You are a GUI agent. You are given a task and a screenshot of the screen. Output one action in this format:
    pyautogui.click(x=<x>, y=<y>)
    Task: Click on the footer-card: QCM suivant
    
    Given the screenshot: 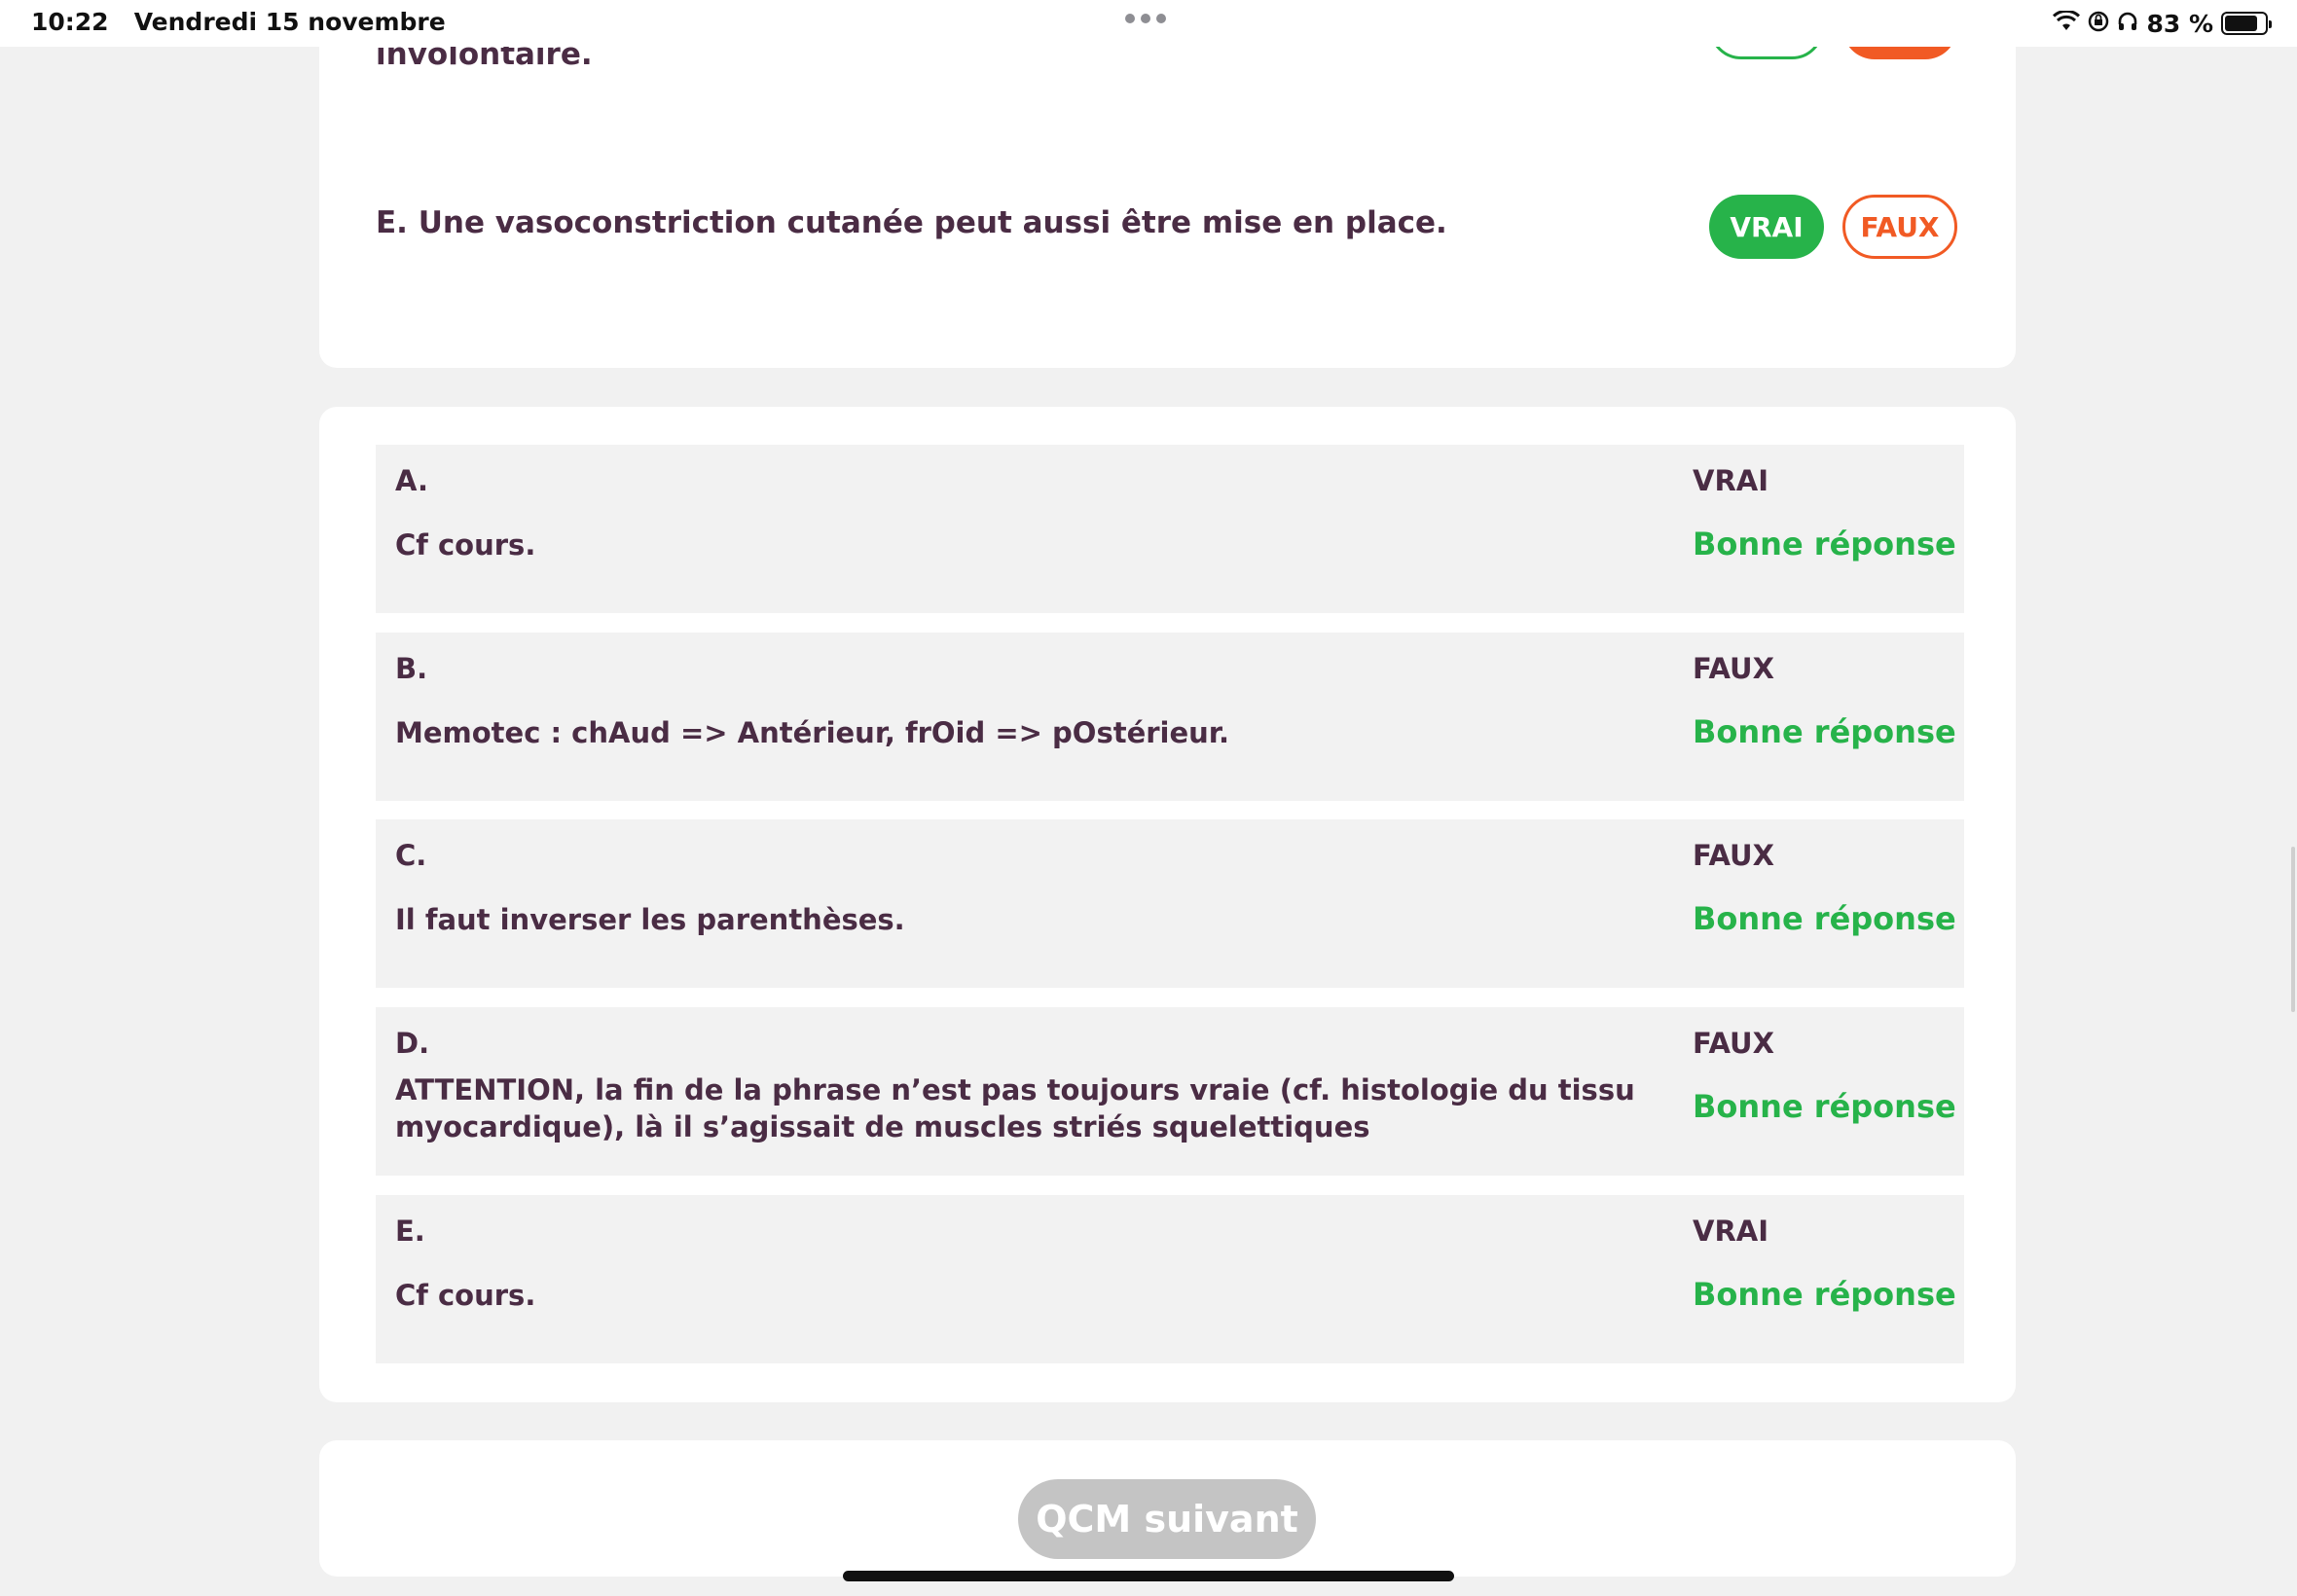 What is the action you would take?
    pyautogui.click(x=1167, y=1508)
    